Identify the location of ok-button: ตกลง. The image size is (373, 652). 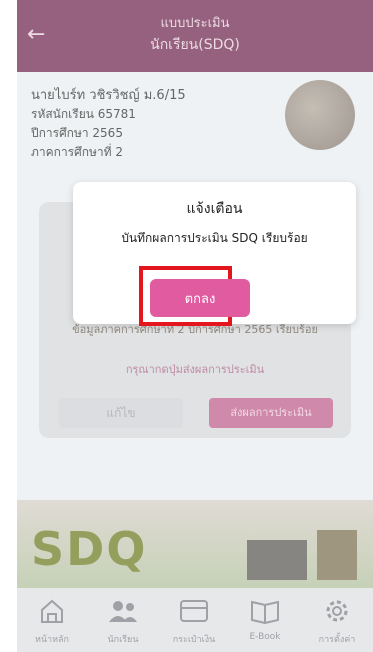
(200, 298).